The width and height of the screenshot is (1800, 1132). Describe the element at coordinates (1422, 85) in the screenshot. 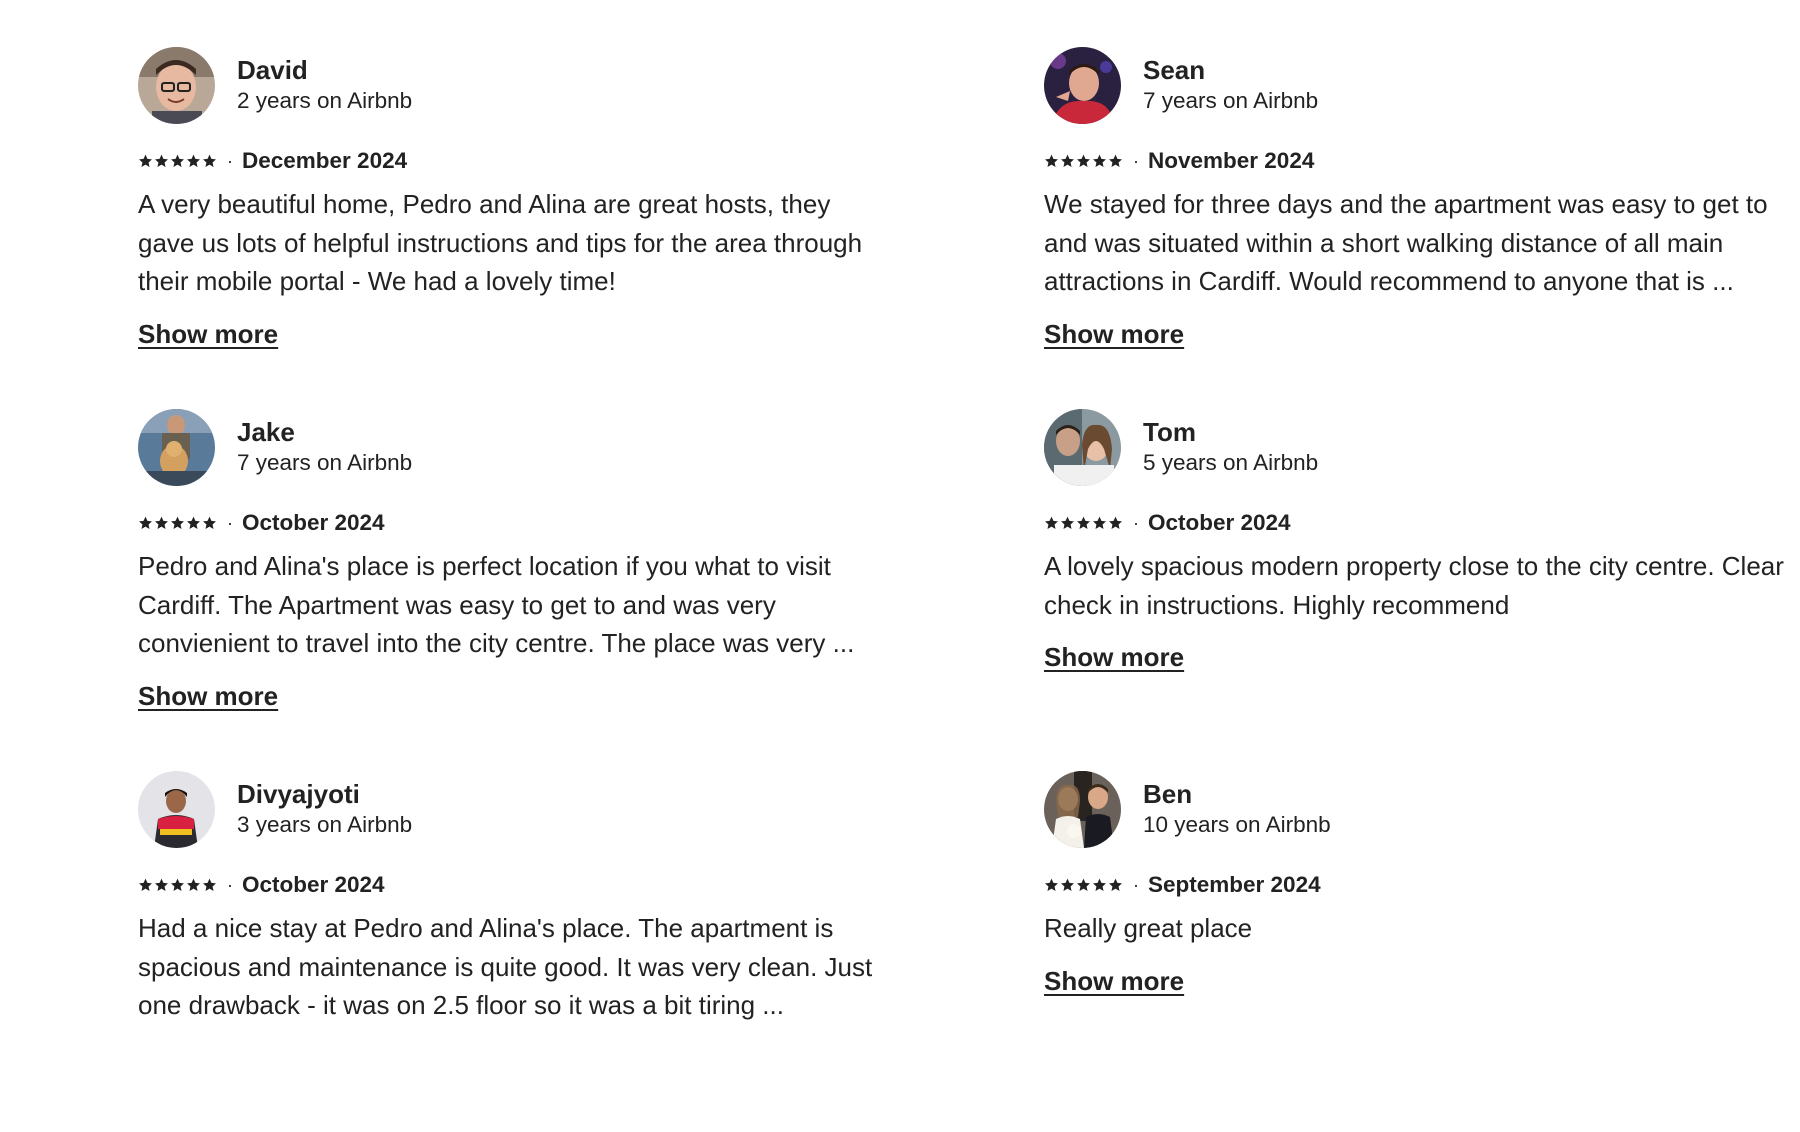

I see `reviewer-header: Sean 7 years on Airbnb` at that location.